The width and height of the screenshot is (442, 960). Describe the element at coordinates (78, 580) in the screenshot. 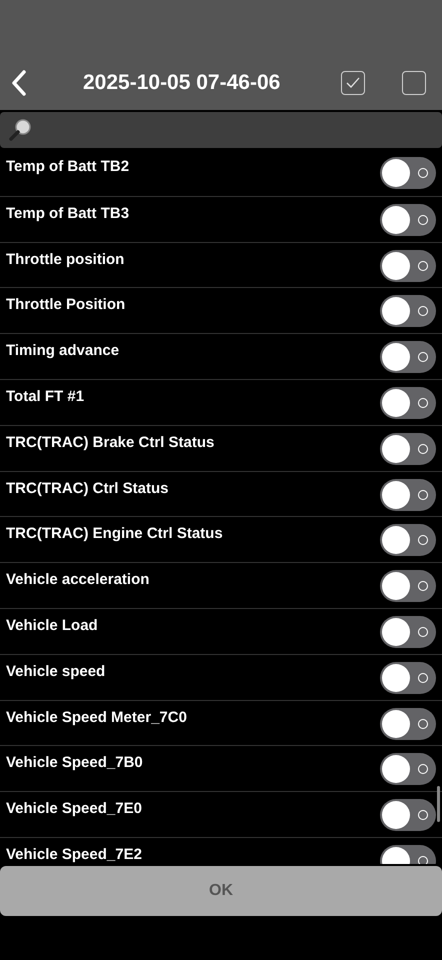

I see `item-label: Vehicle acceleration` at that location.